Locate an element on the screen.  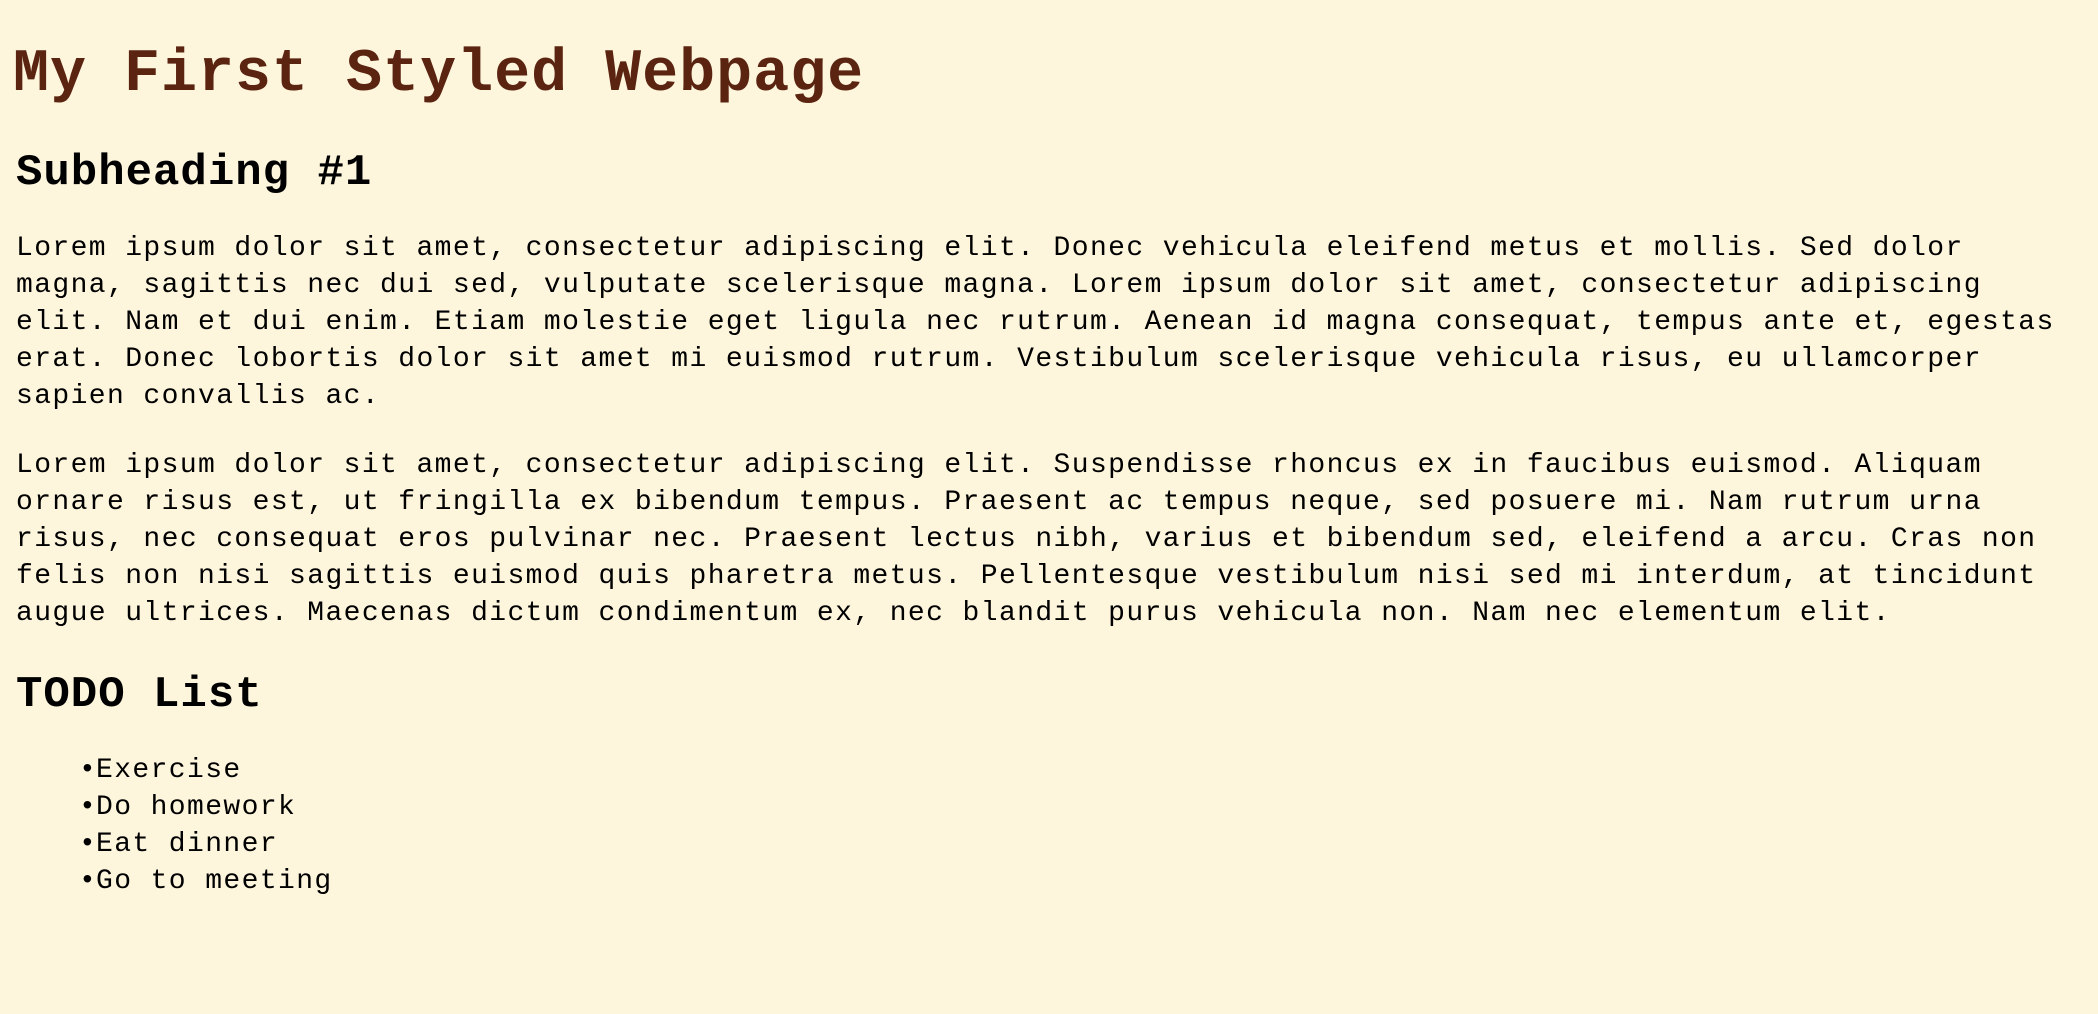
todo-item-label: Eat dinner is located at coordinates (187, 844).